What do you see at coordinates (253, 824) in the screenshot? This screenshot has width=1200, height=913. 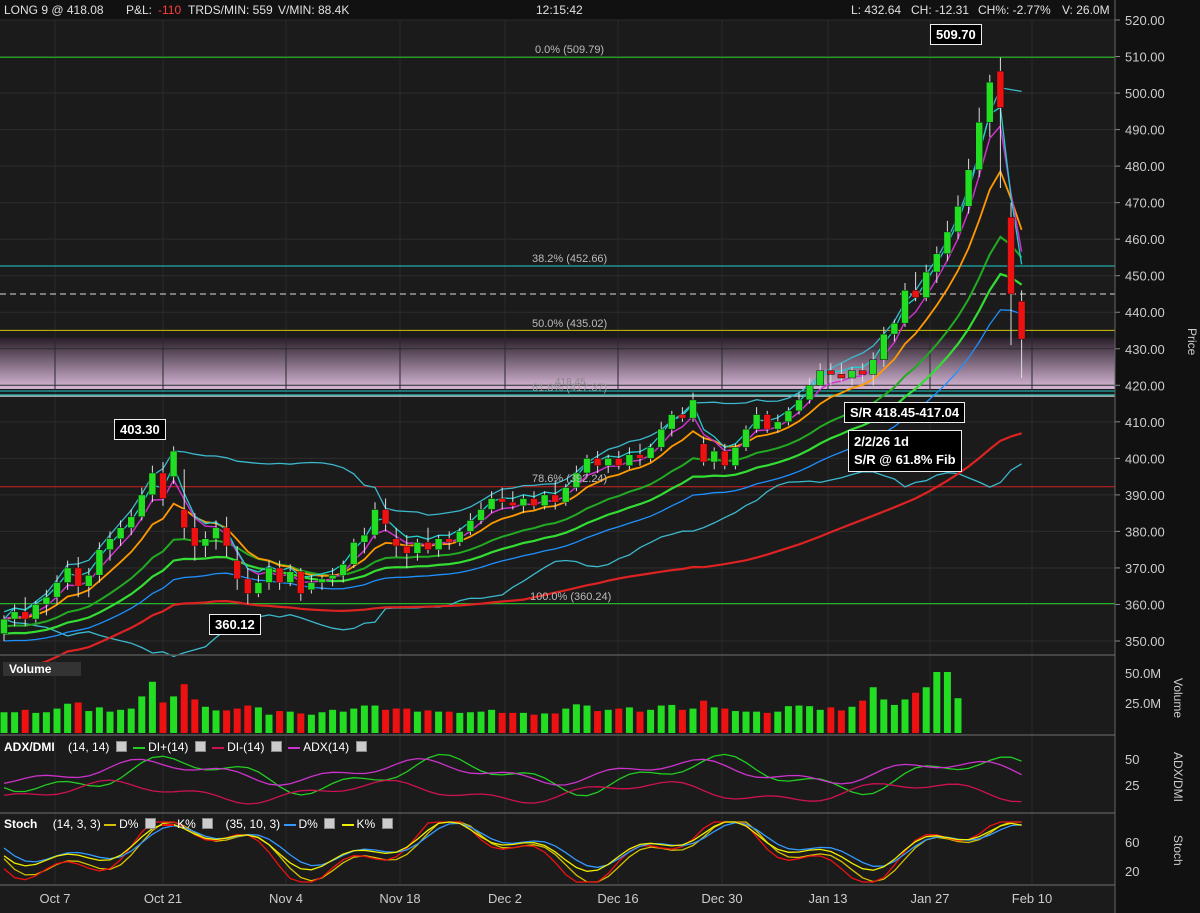 I see `stoch-params-2: (35, 10, 3)` at bounding box center [253, 824].